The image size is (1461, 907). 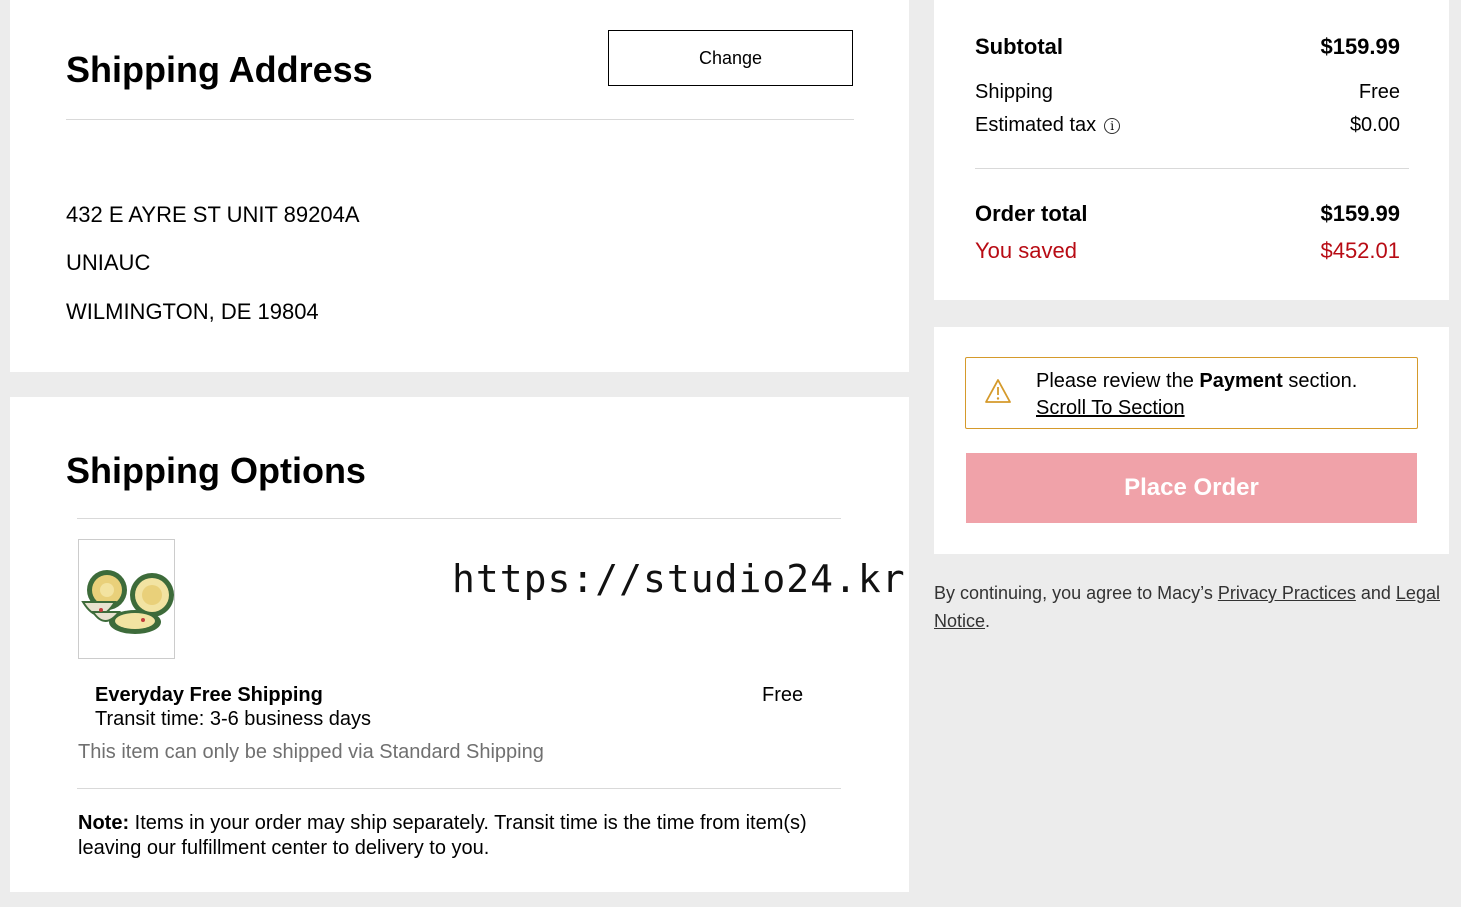 What do you see at coordinates (679, 579) in the screenshot?
I see `watermark-url: https://studio24.kr` at bounding box center [679, 579].